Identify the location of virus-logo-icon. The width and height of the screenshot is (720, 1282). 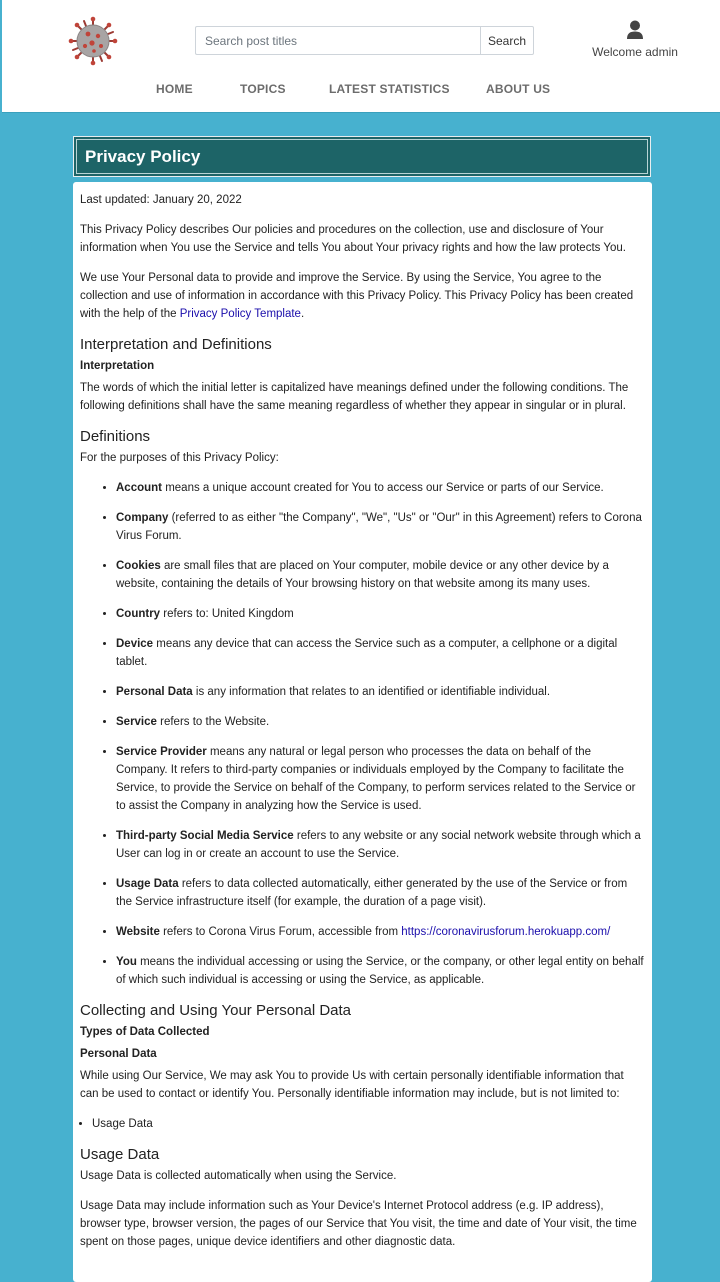
(93, 41).